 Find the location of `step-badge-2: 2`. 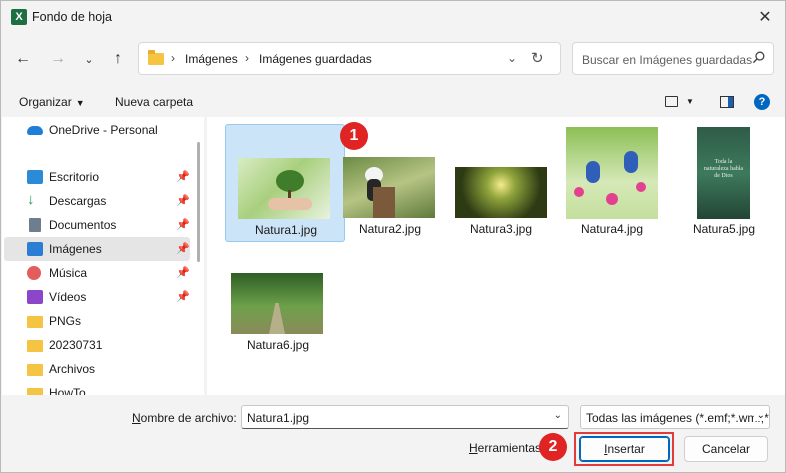

step-badge-2: 2 is located at coordinates (553, 447).